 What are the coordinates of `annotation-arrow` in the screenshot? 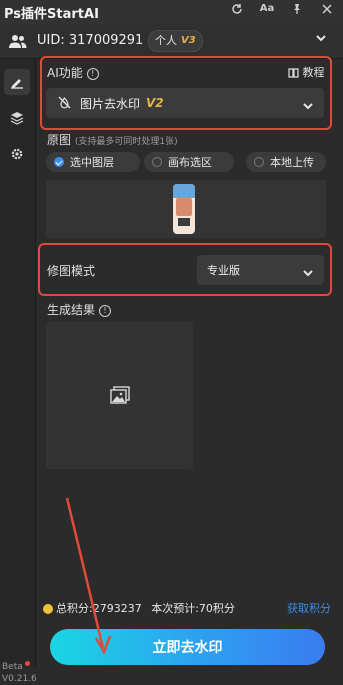 It's located at (88, 576).